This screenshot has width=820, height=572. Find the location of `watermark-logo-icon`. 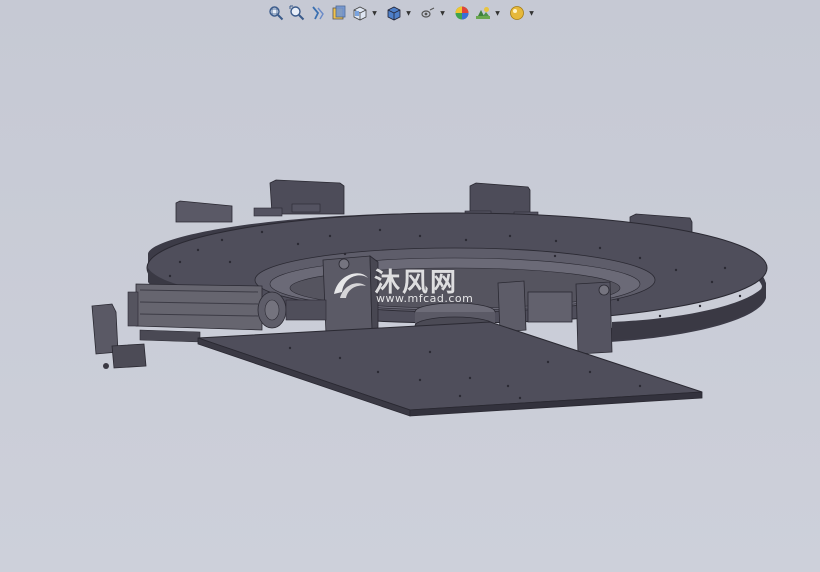

watermark-logo-icon is located at coordinates (351, 285).